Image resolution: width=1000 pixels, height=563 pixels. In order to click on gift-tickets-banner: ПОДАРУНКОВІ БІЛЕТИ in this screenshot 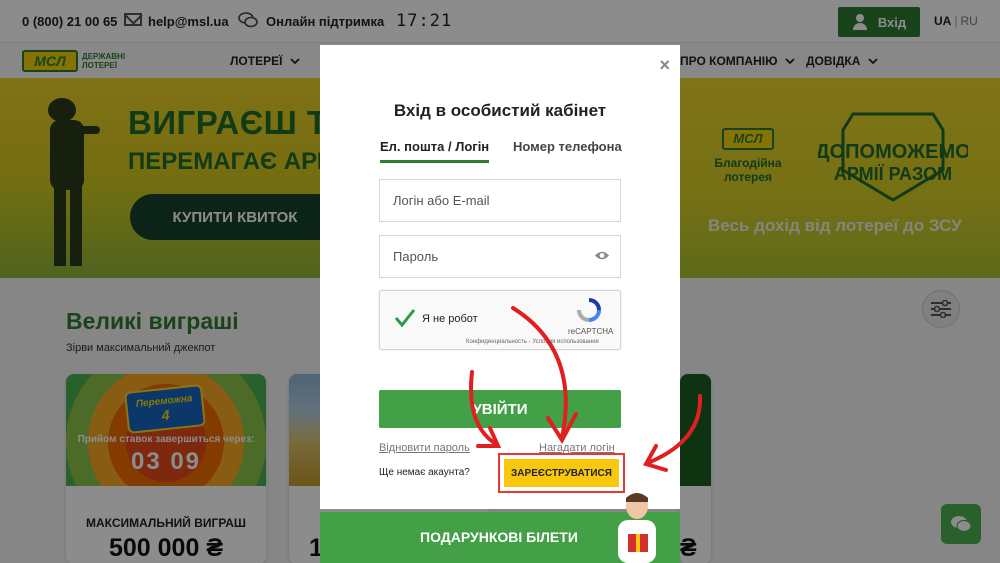, I will do `click(500, 528)`.